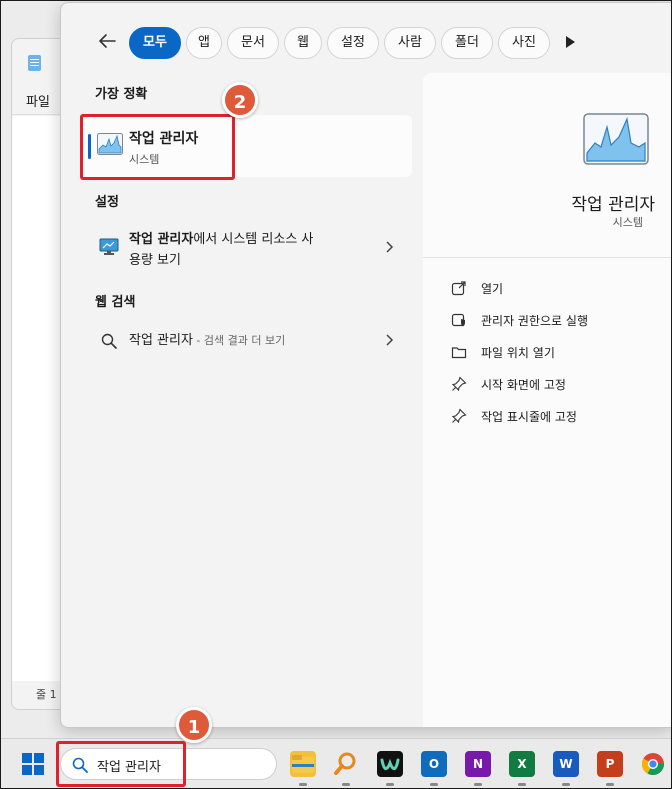  Describe the element at coordinates (110, 144) in the screenshot. I see `task-manager-icon` at that location.